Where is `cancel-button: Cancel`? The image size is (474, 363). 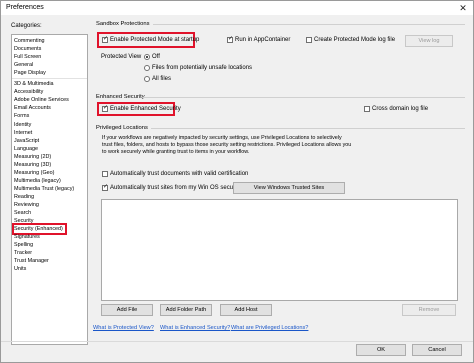
cancel-button: Cancel is located at coordinates (437, 350).